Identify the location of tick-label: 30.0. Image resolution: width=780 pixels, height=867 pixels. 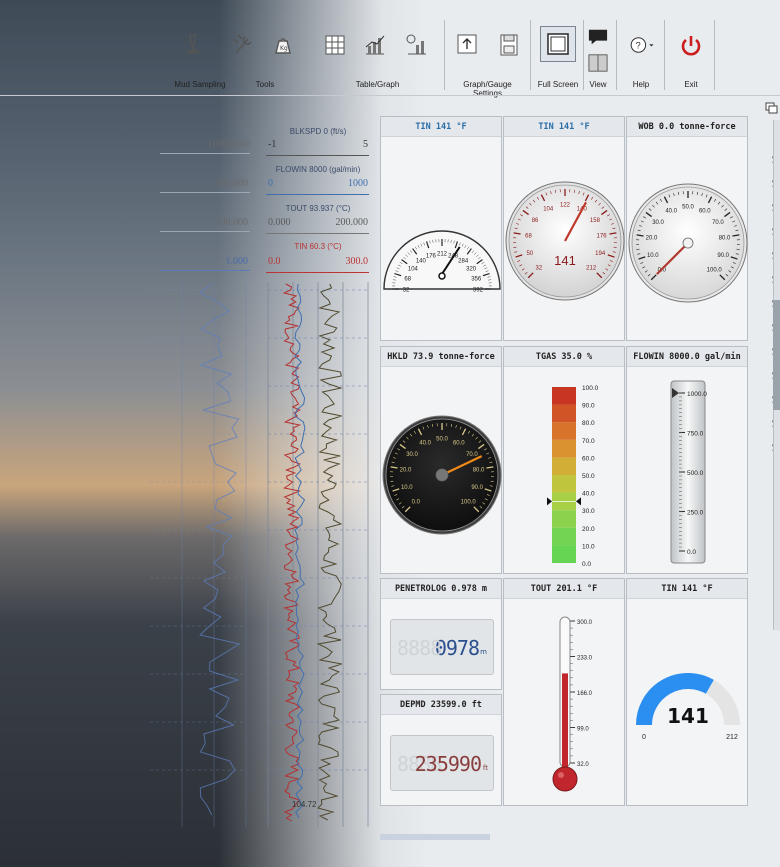
(412, 455).